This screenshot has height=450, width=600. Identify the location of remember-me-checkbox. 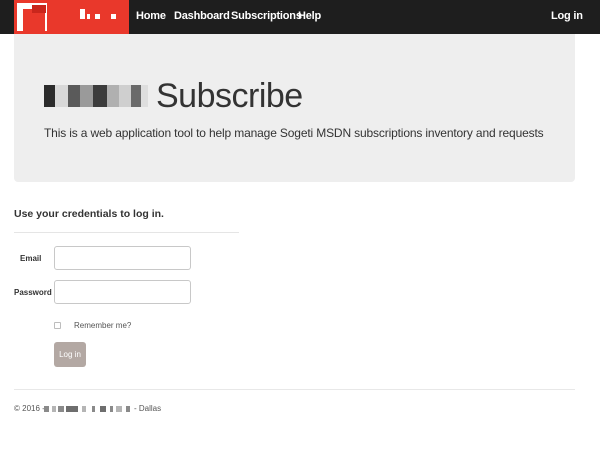
(57, 325).